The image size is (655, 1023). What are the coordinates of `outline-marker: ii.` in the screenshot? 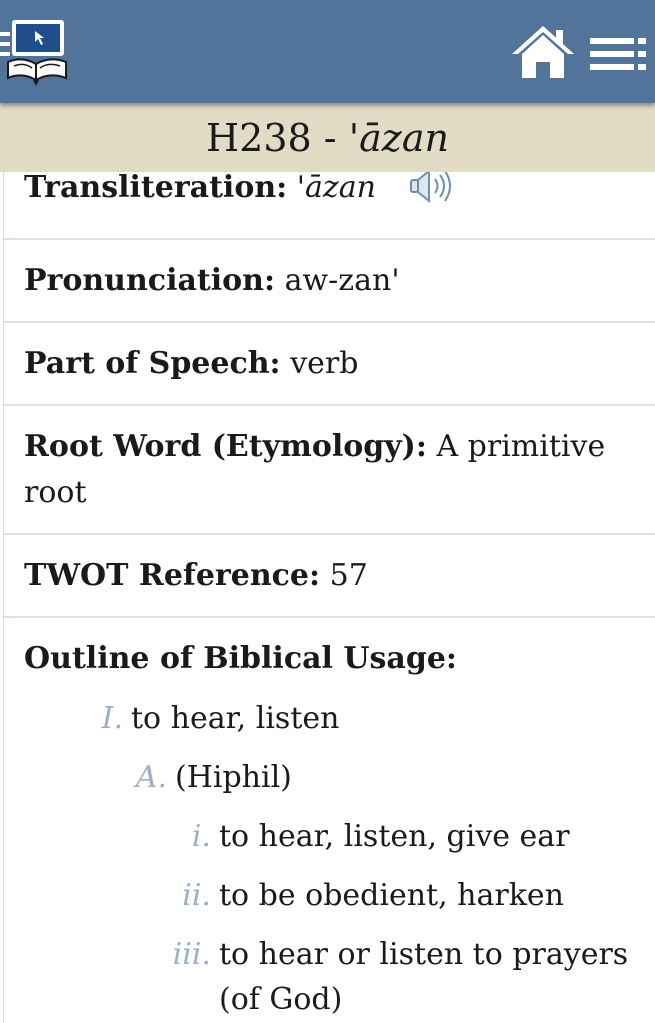 It's located at (196, 895).